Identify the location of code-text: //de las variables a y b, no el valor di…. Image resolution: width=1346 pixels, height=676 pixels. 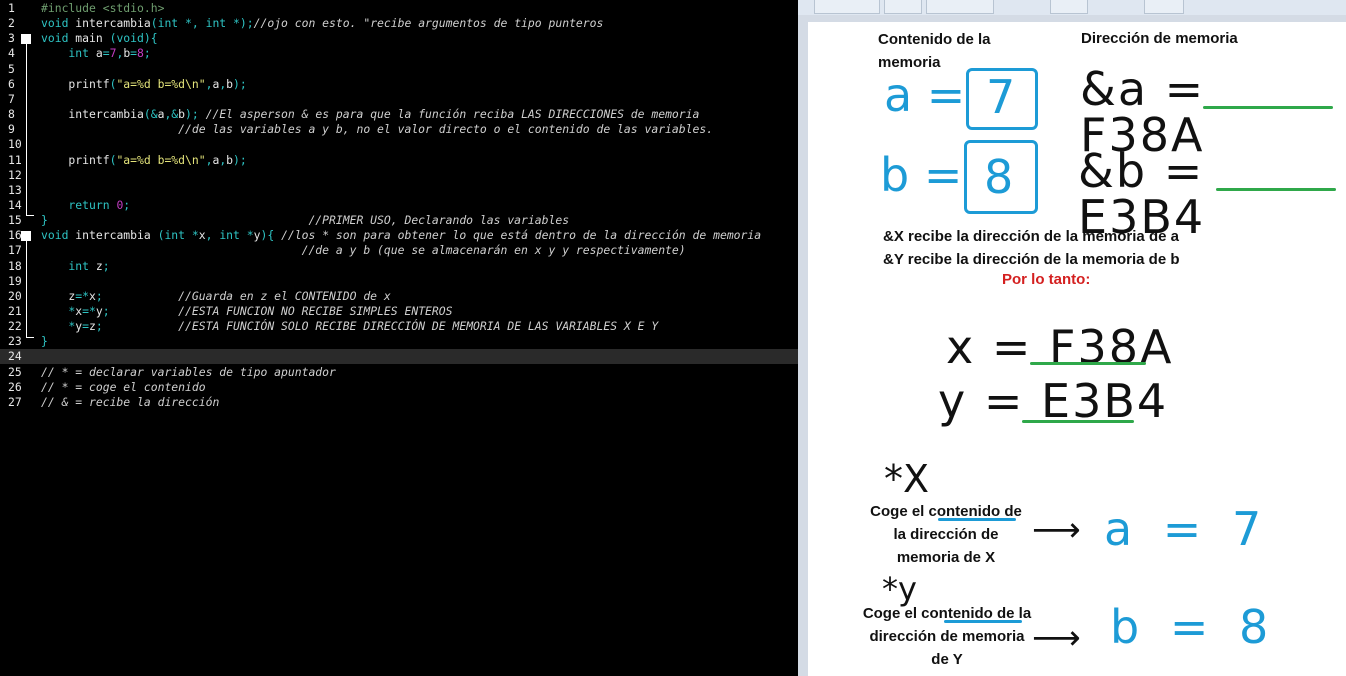
(377, 129).